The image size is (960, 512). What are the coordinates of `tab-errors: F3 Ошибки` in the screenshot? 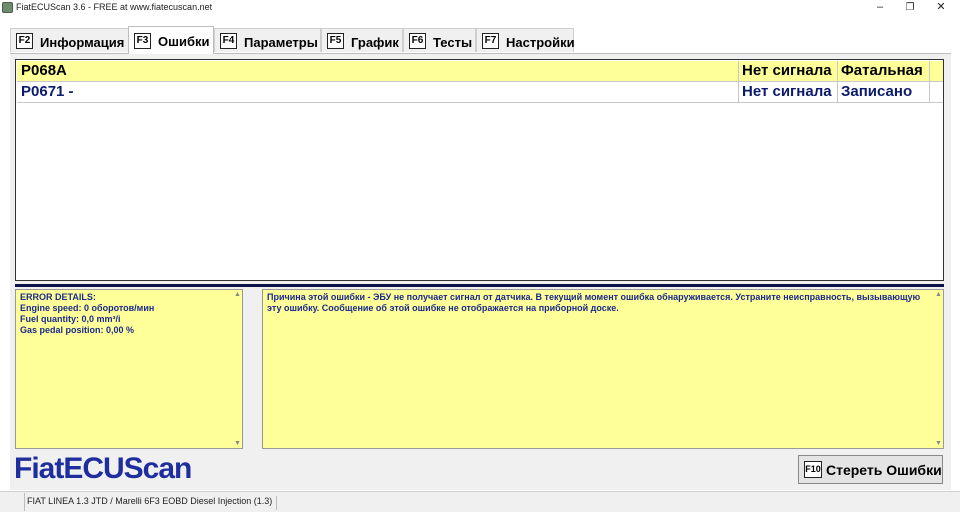 It's located at (171, 40).